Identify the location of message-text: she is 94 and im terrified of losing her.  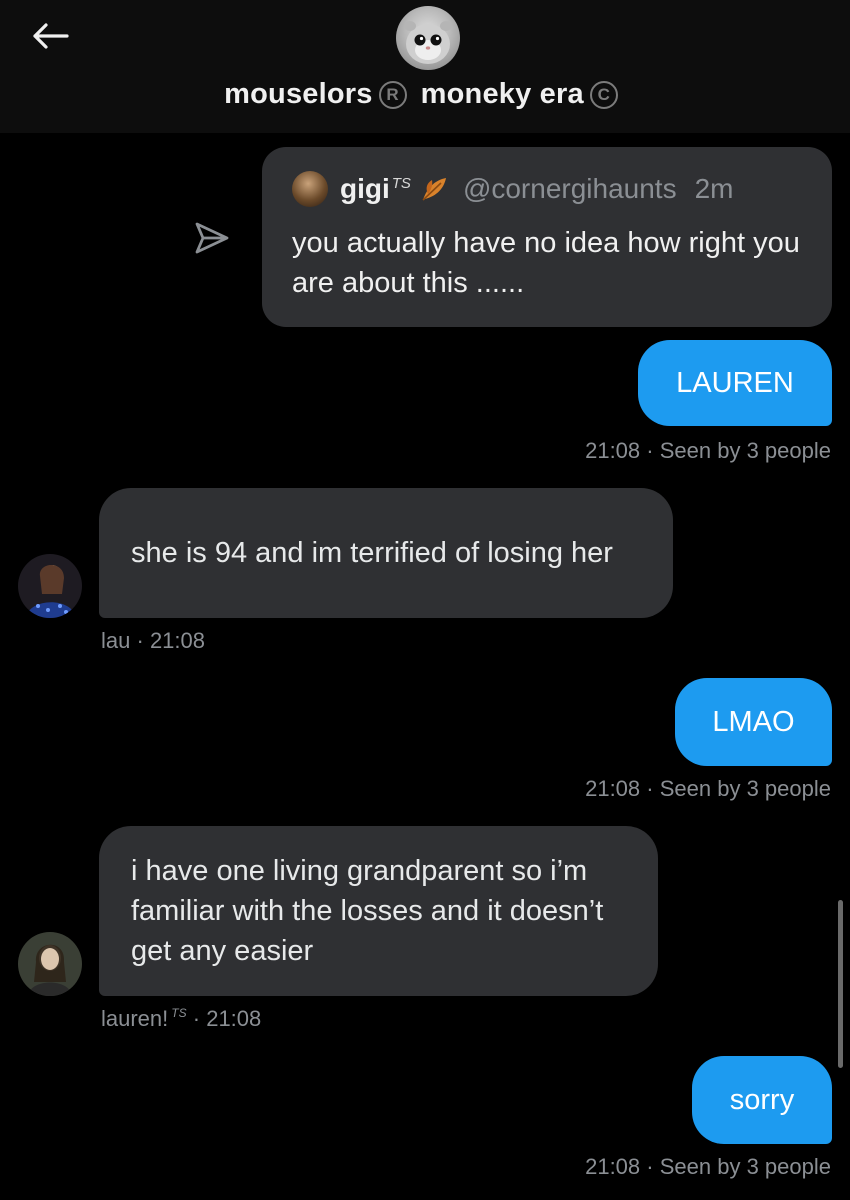
(372, 553).